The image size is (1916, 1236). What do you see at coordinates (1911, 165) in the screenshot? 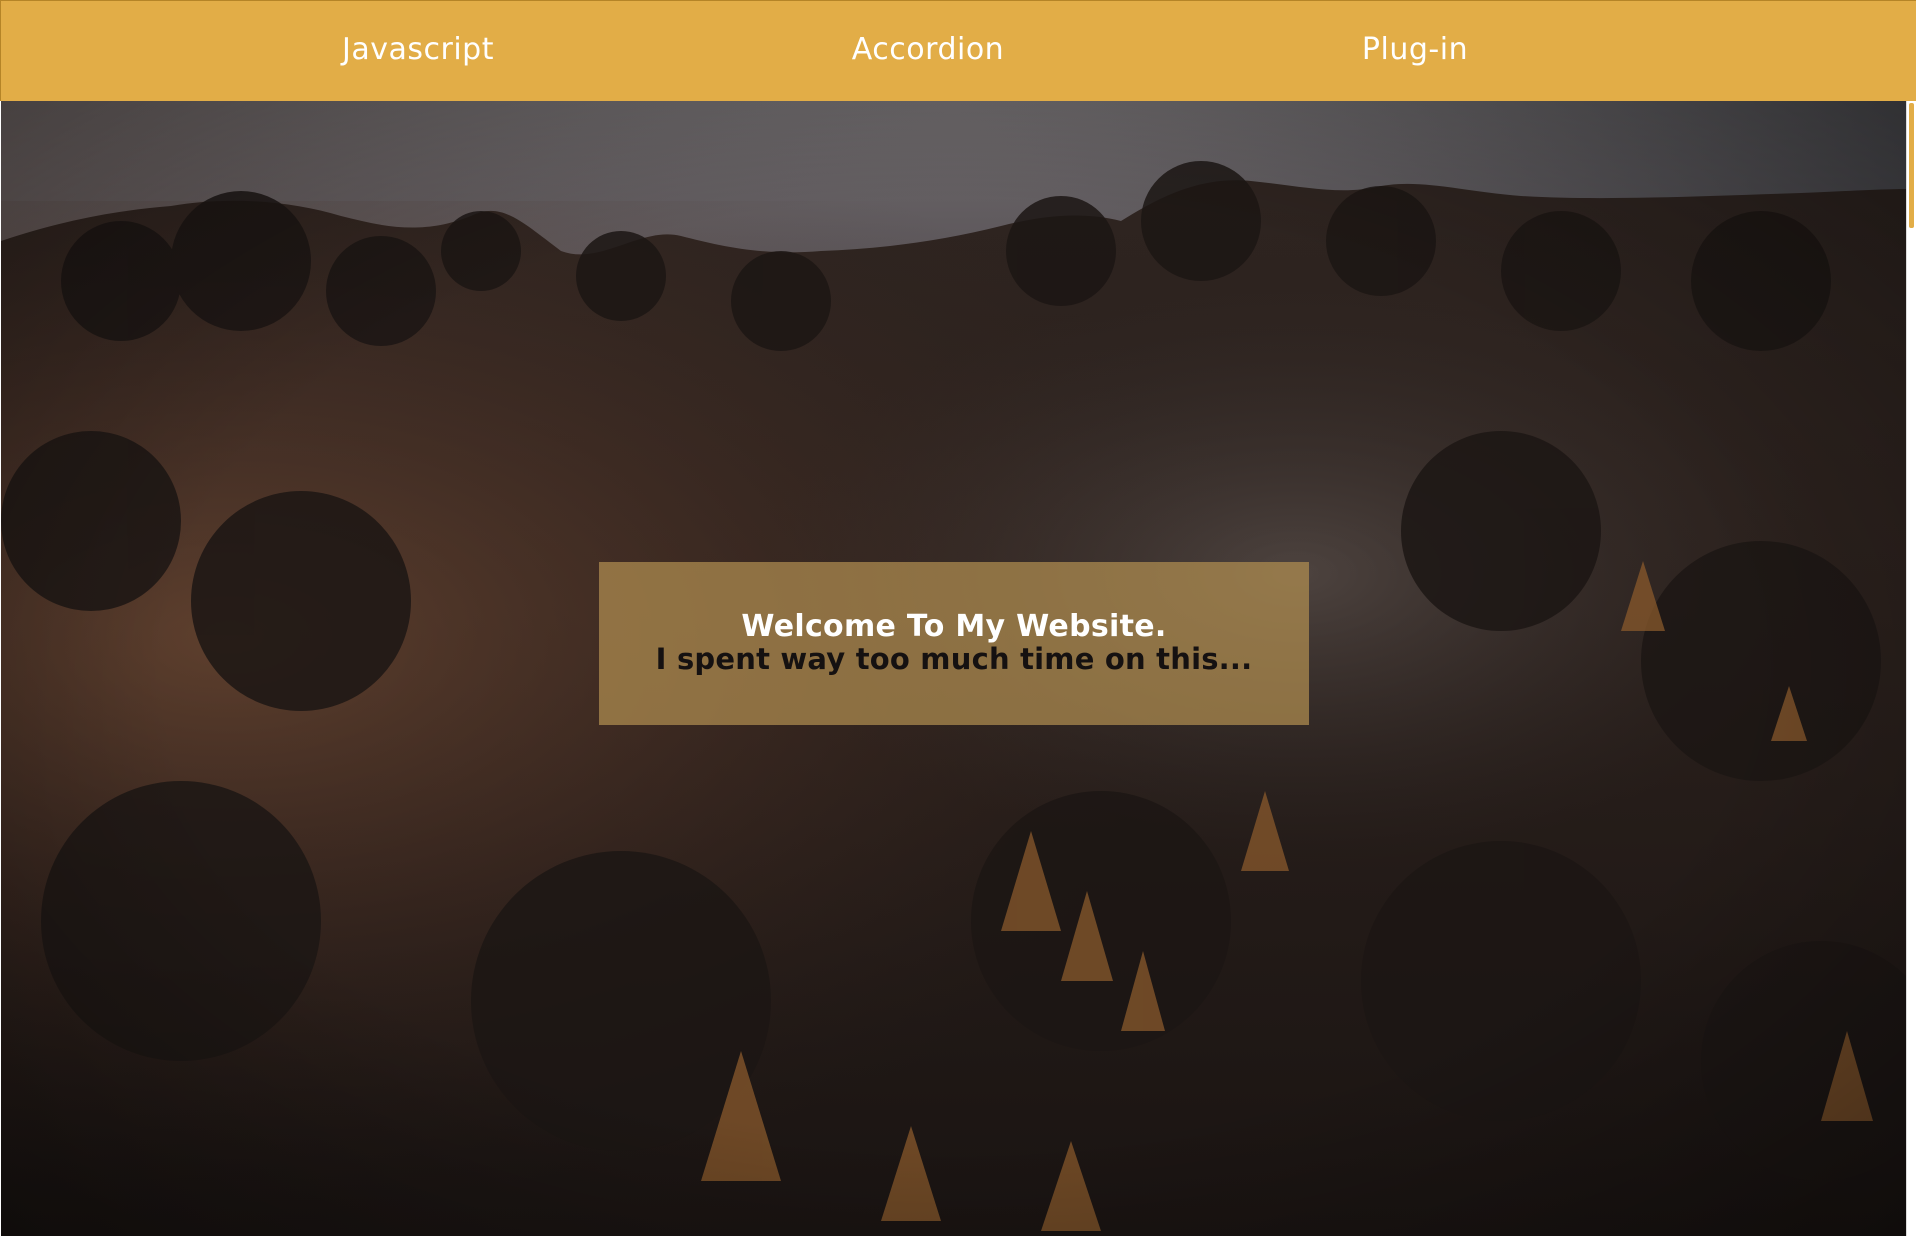
I see `scrollbar-thumb` at bounding box center [1911, 165].